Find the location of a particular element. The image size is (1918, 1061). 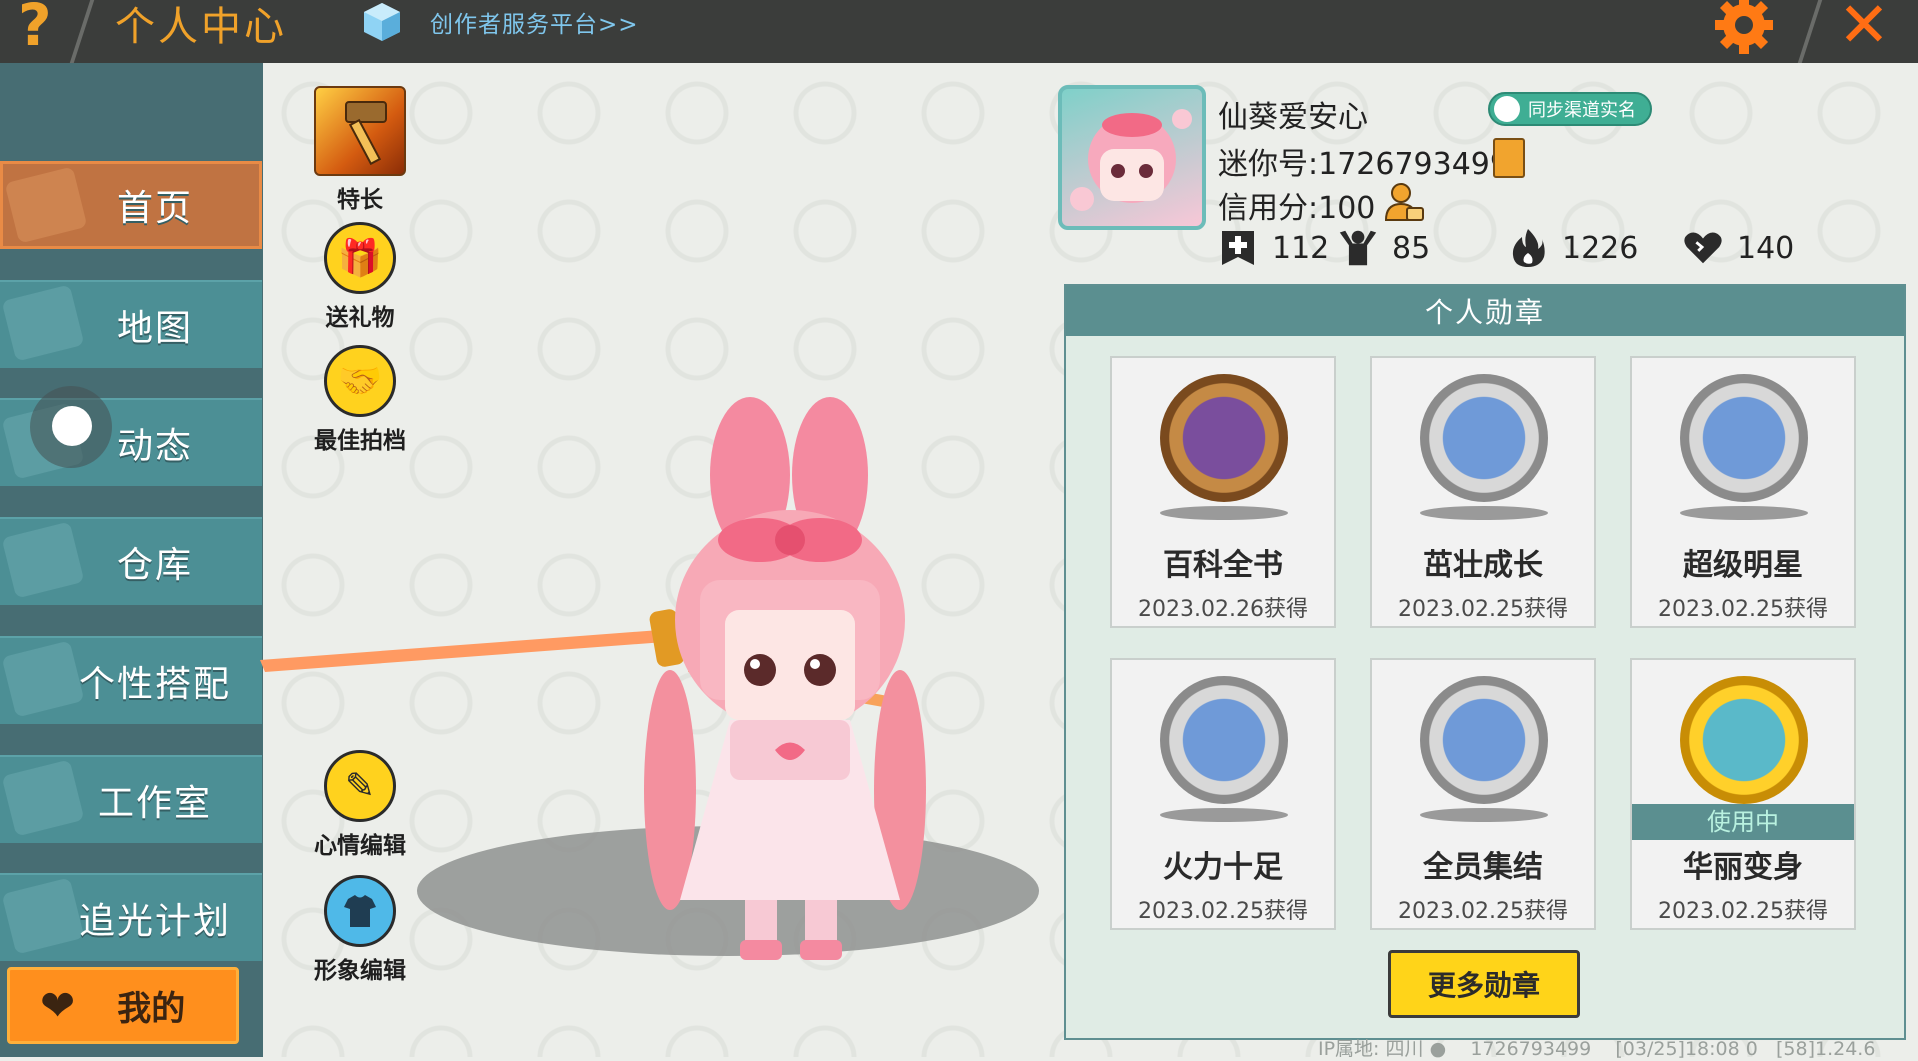

help-icon: ? is located at coordinates (35, 27).